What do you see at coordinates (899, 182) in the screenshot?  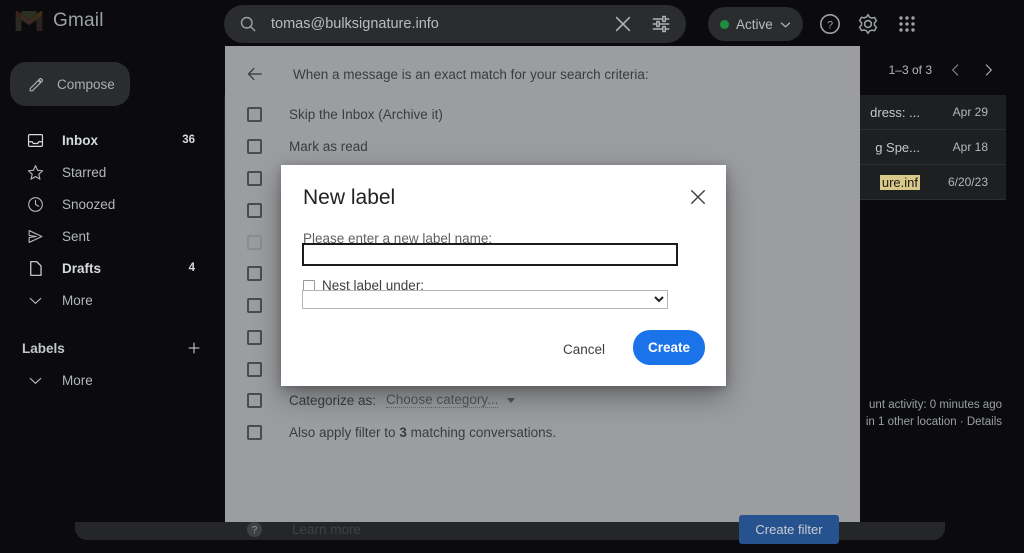 I see `search-highlight: ure.inf` at bounding box center [899, 182].